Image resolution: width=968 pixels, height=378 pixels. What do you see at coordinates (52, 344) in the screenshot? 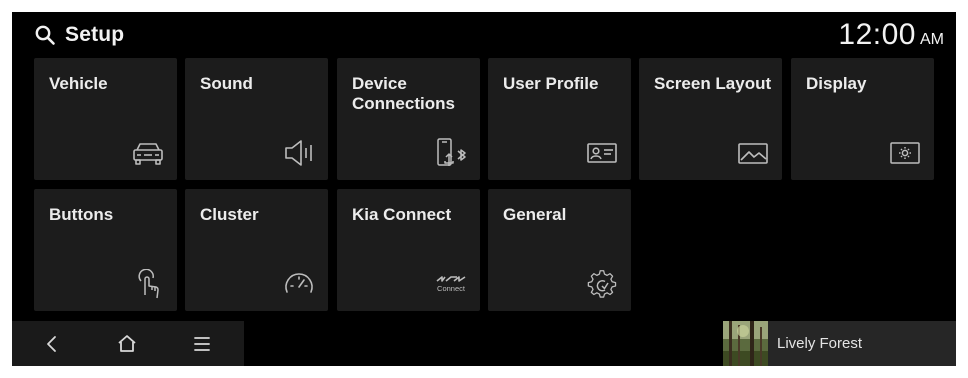
I see `back-icon` at bounding box center [52, 344].